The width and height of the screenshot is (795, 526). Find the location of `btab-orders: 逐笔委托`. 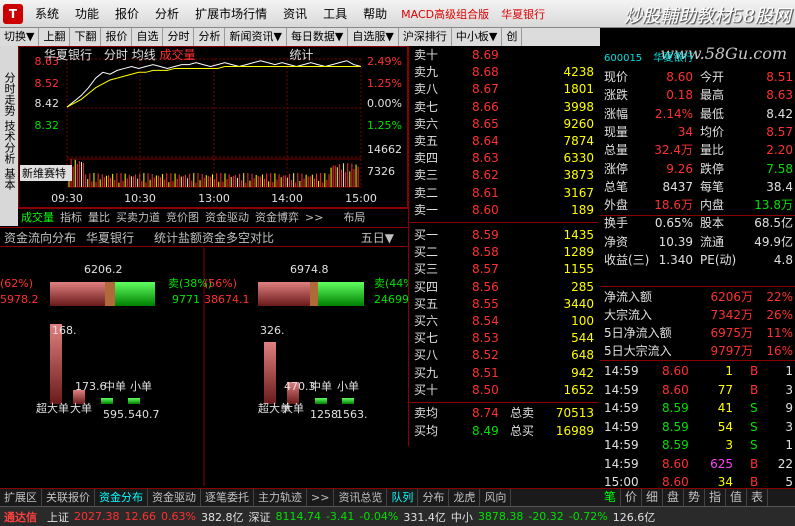

btab-orders: 逐笔委托 is located at coordinates (227, 497).